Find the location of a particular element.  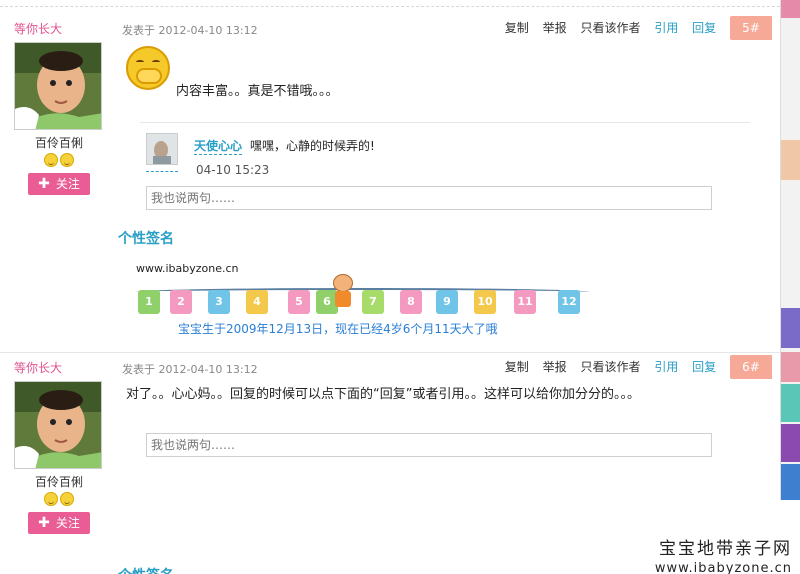

site-watermark: 宝宝地带亲子网 www.ibabyzone.cn is located at coordinates (723, 554).